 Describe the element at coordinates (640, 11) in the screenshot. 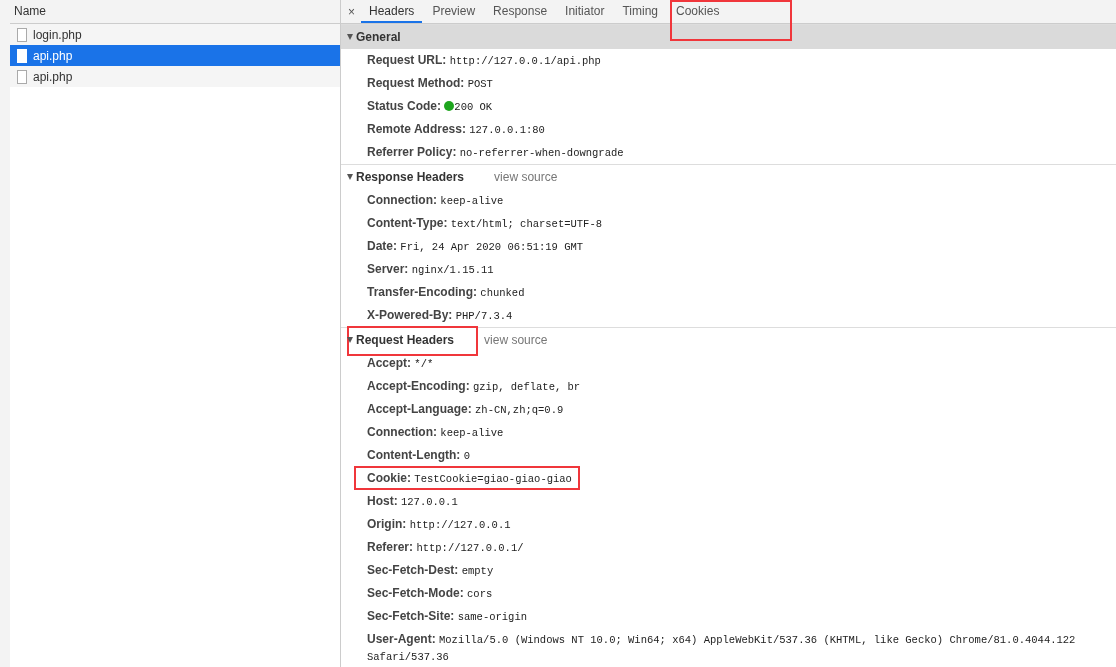

I see `tab: Timing` at that location.